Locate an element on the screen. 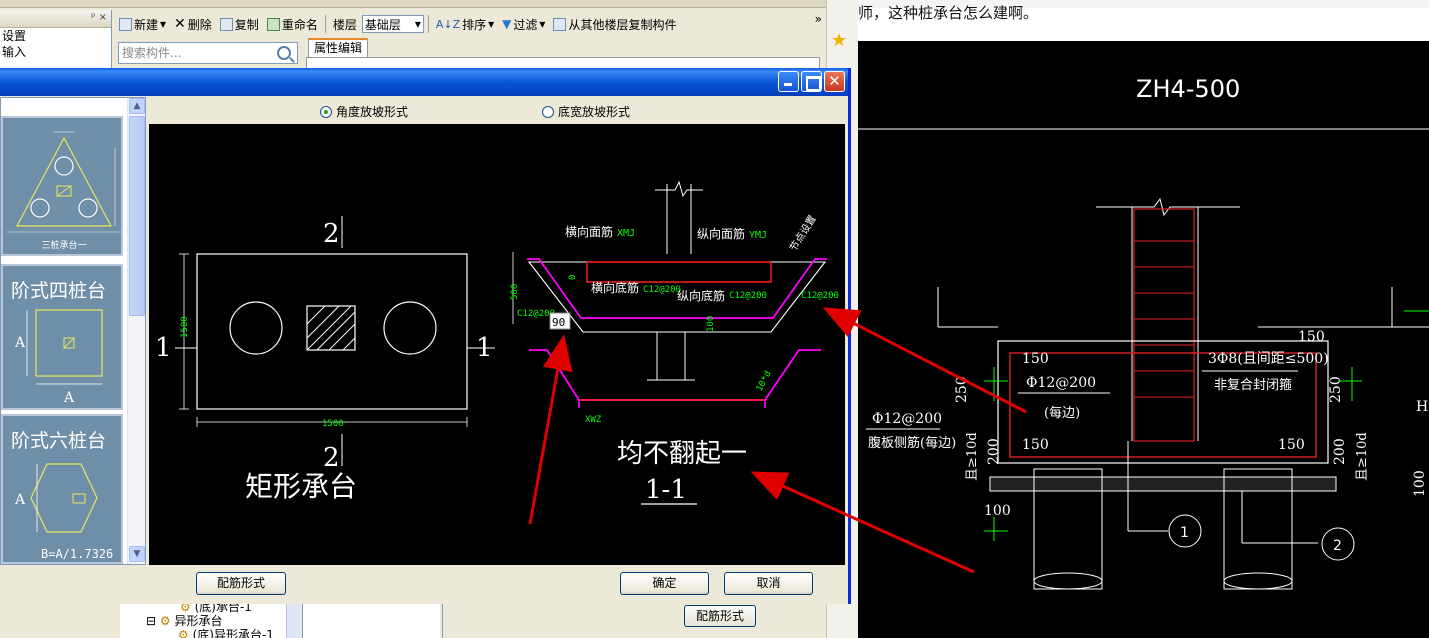  thumb-three-pile-cap: 三桩承台一 is located at coordinates (62, 186).